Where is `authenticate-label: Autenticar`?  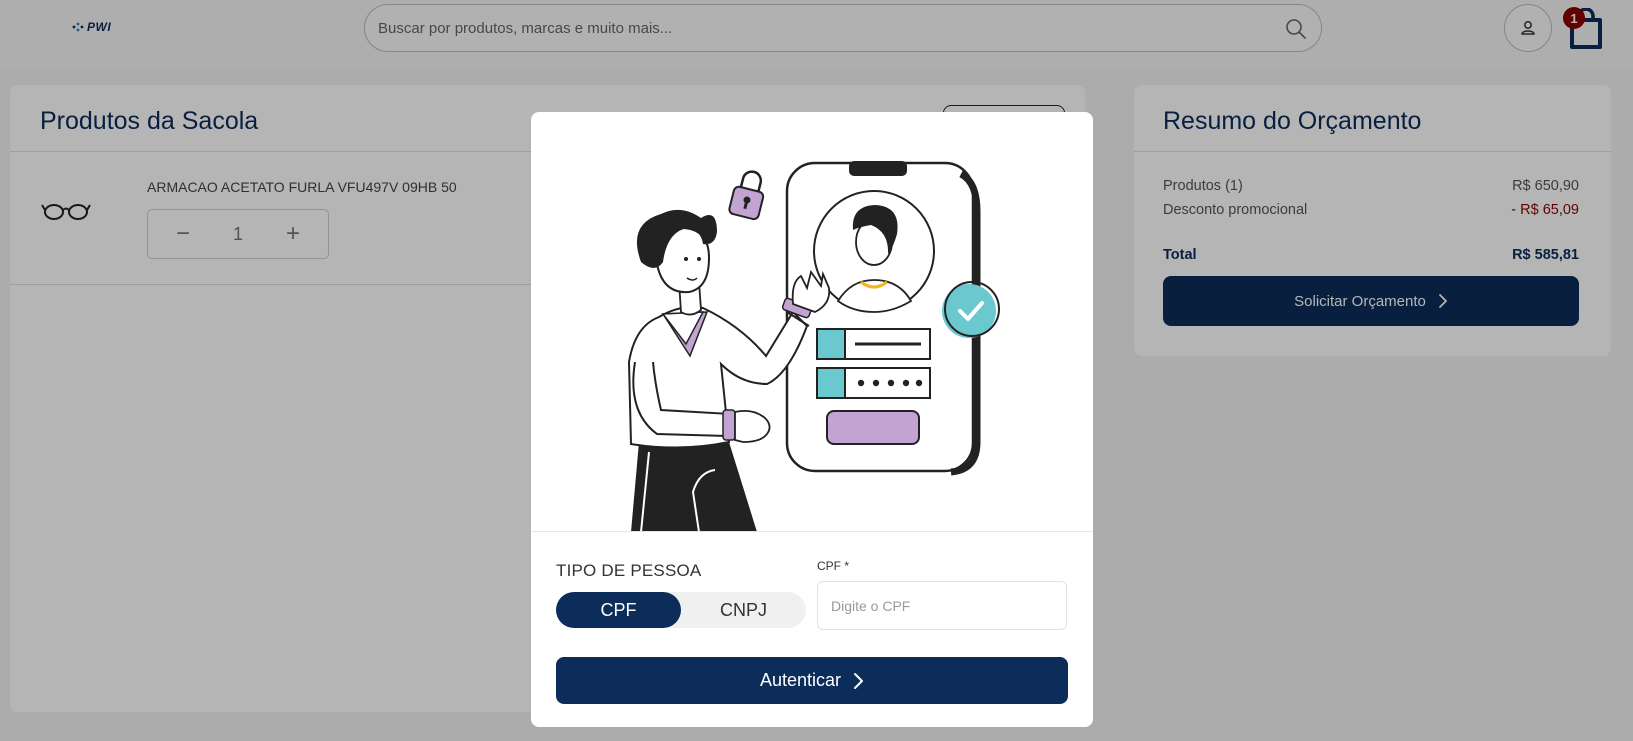 authenticate-label: Autenticar is located at coordinates (800, 680).